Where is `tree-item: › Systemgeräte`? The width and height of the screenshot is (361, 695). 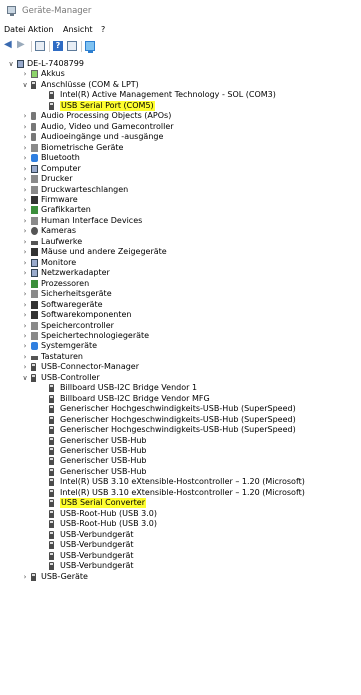
tree-item: › Systemgeräte is located at coordinates (180, 346).